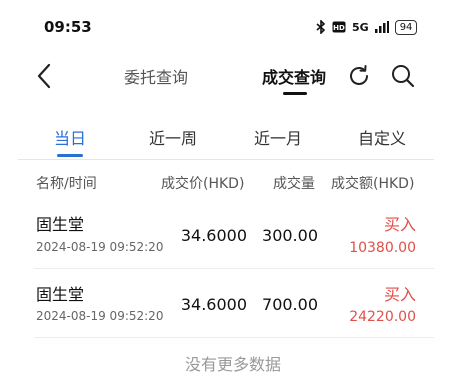 This screenshot has height=383, width=466. Describe the element at coordinates (403, 76) in the screenshot. I see `search-icon` at that location.